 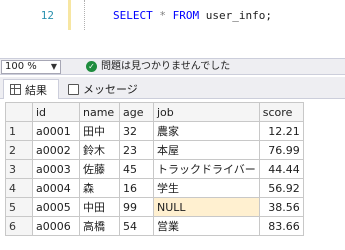 I want to click on chevron-down-icon: ▼, so click(x=54, y=67).